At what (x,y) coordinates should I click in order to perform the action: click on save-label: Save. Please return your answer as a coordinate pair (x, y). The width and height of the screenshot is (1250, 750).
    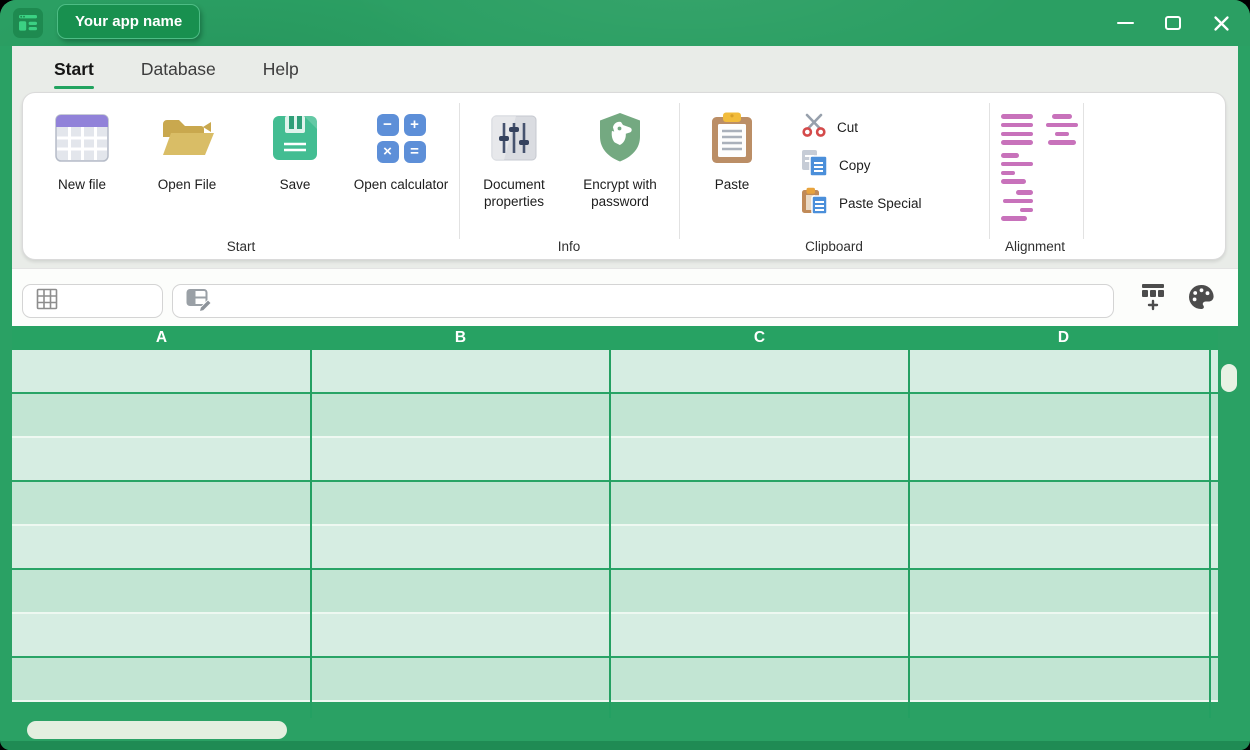
    Looking at the image, I should click on (295, 184).